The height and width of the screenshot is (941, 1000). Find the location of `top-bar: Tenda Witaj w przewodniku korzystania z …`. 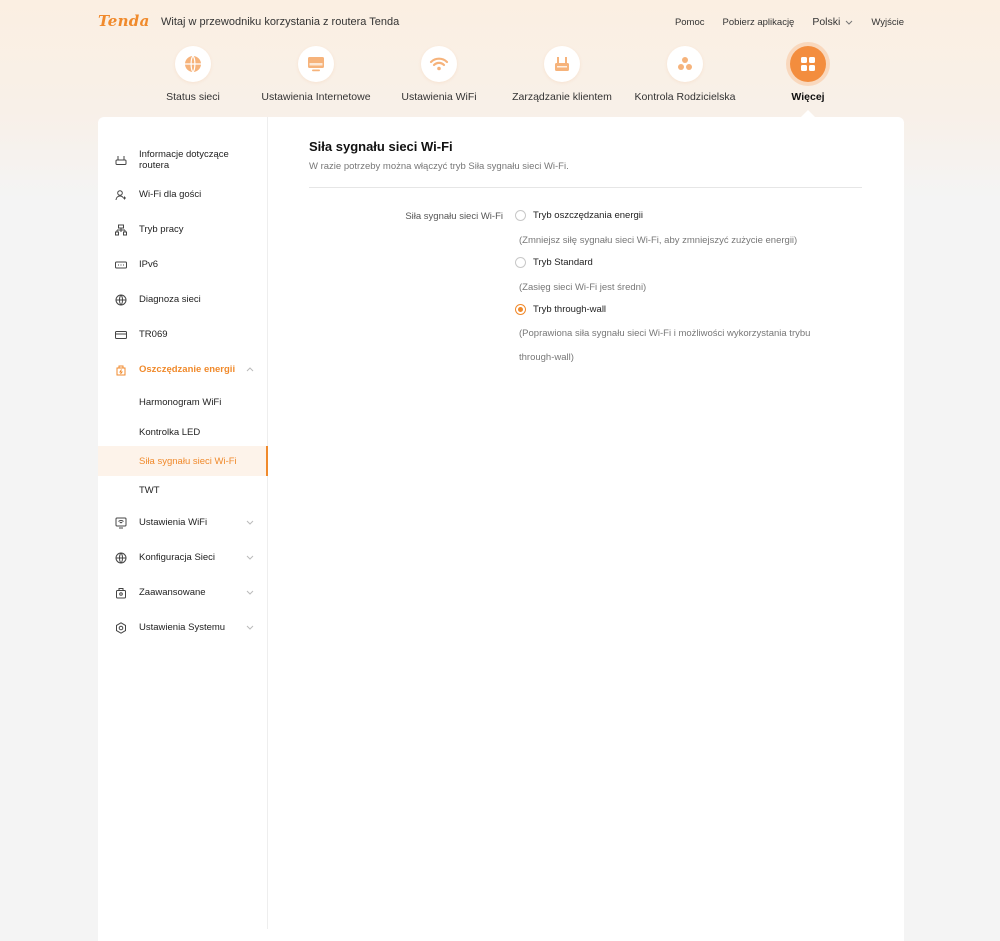

top-bar: Tenda Witaj w przewodniku korzystania z … is located at coordinates (500, 22).